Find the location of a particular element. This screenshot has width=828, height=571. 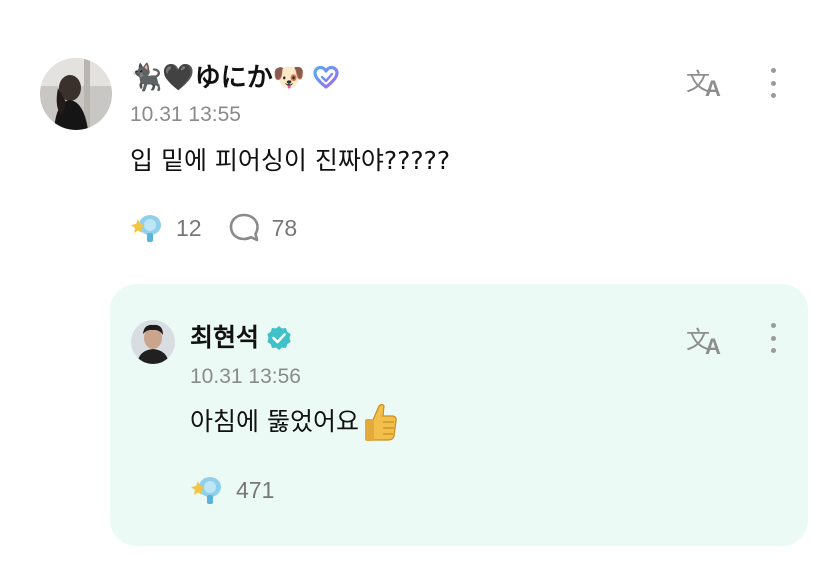

post-translate-button: 文 A is located at coordinates (706, 82).